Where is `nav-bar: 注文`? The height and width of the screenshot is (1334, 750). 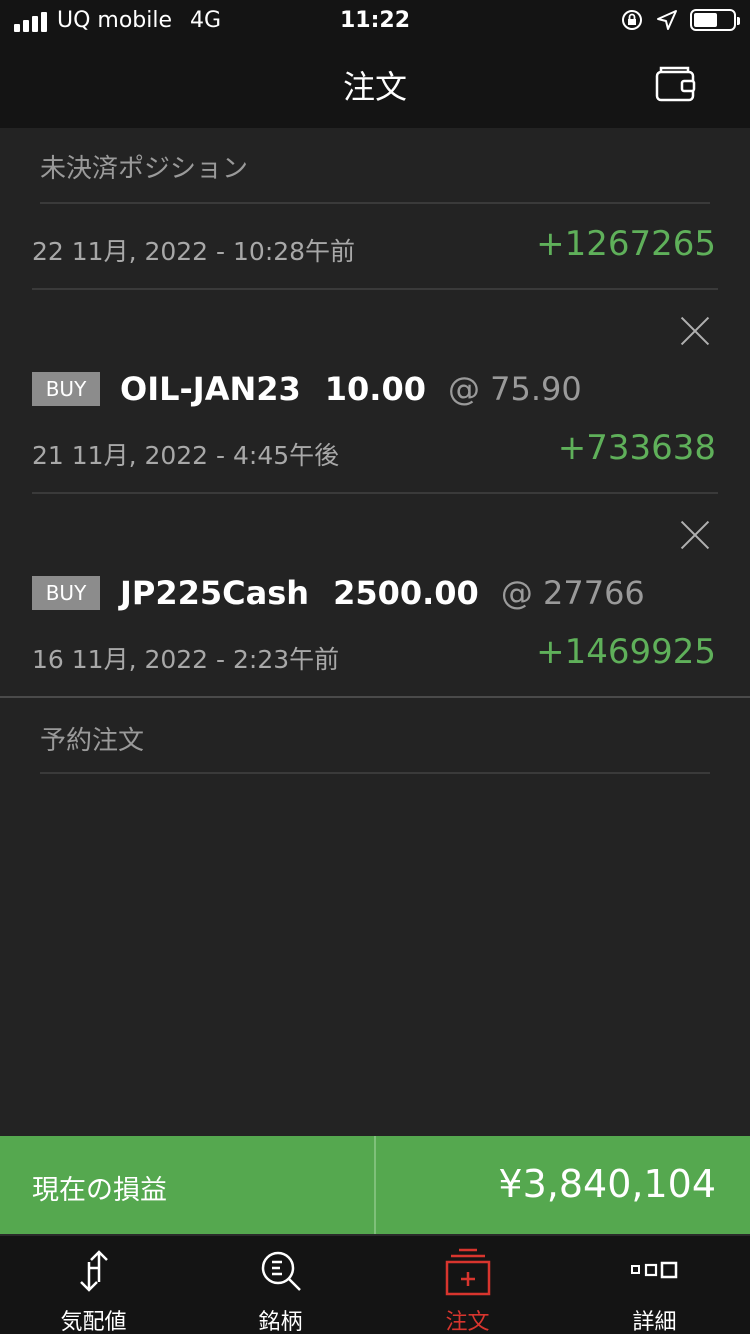
nav-bar: 注文 is located at coordinates (375, 84).